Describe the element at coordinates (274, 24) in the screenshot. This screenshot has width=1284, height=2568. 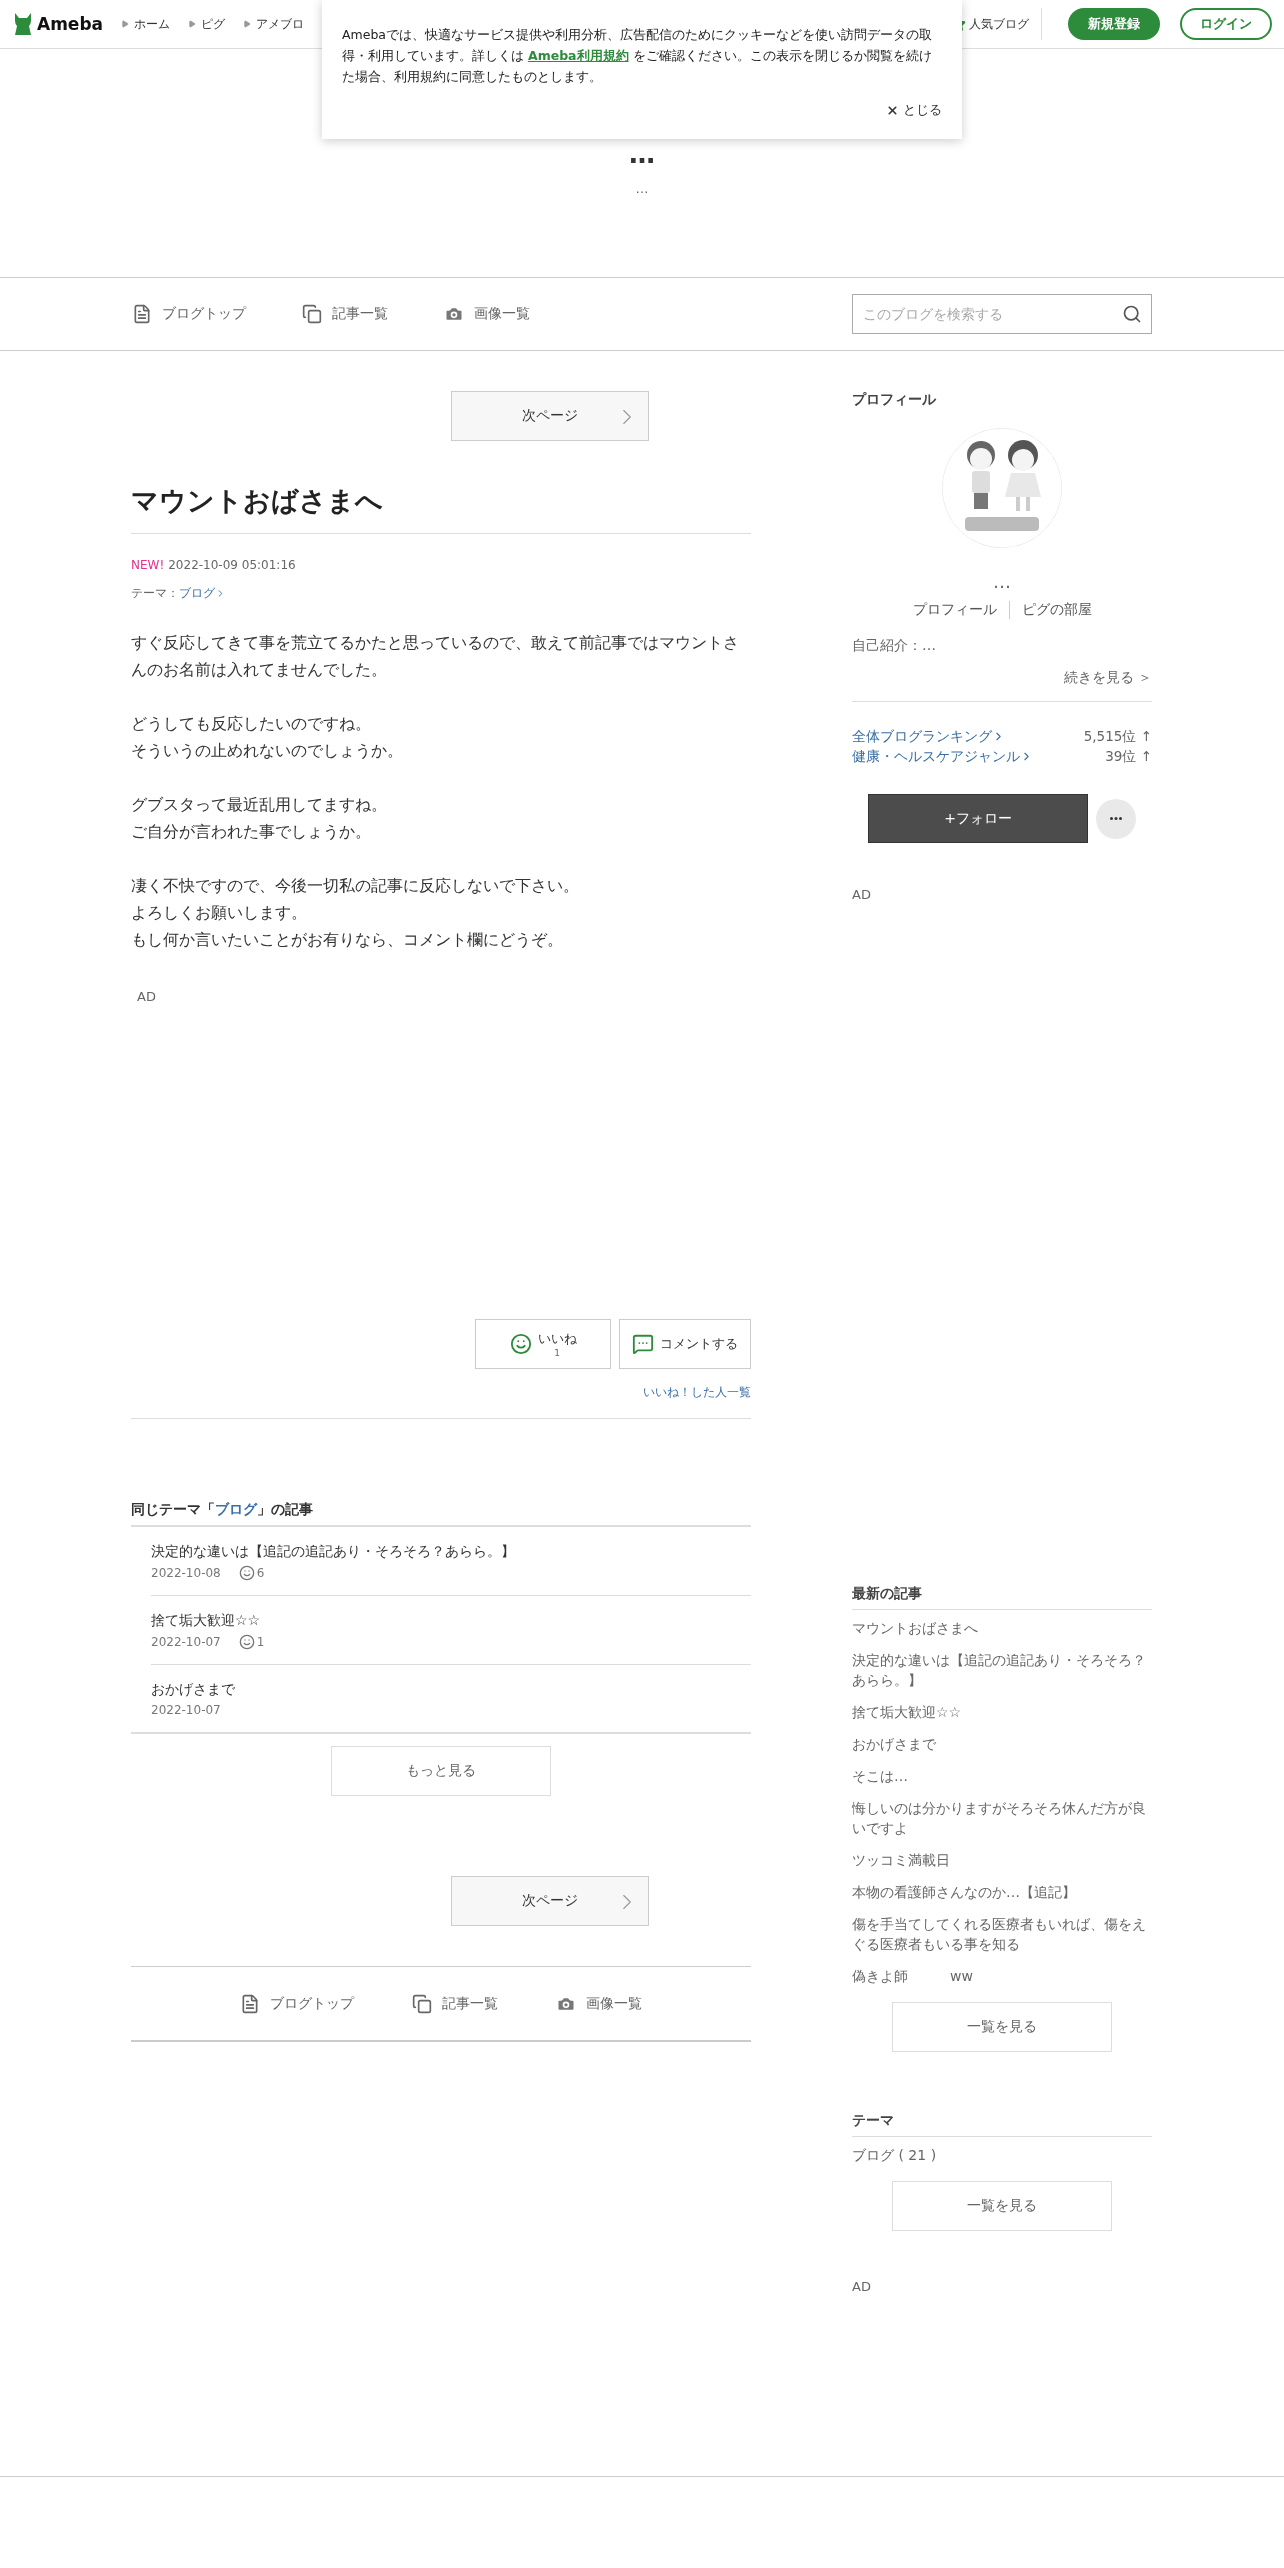
I see `breadcrumb-link: アメブロ` at that location.